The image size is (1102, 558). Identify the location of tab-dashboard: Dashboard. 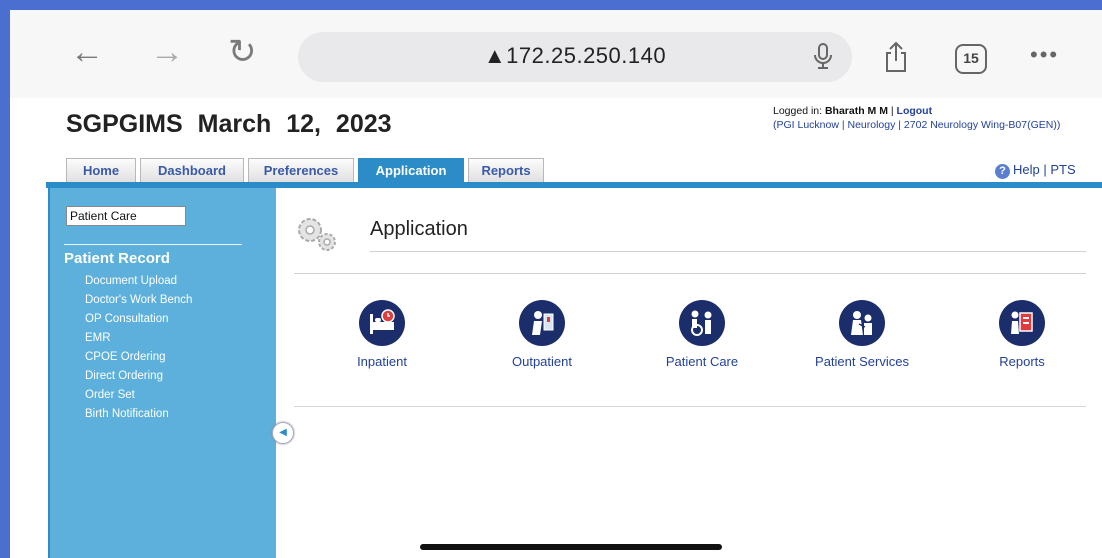
(192, 171).